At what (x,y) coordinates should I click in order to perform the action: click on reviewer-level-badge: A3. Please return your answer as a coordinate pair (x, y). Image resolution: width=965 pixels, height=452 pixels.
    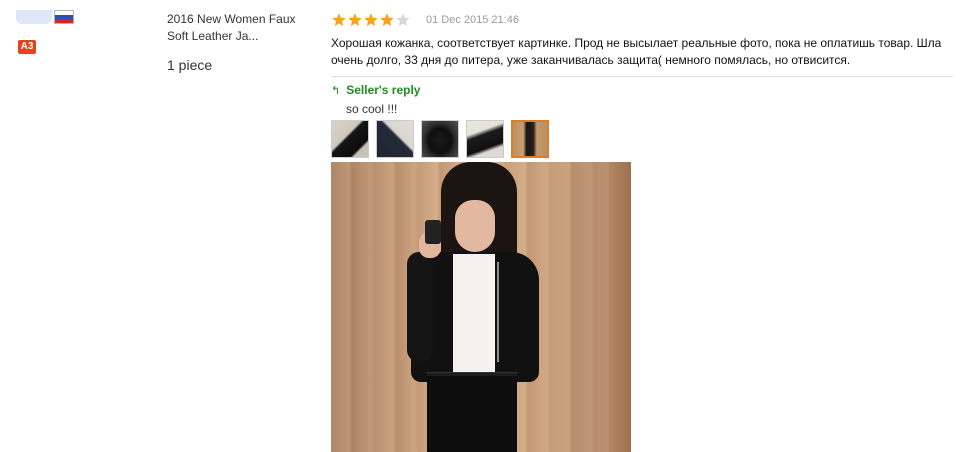
    Looking at the image, I should click on (27, 47).